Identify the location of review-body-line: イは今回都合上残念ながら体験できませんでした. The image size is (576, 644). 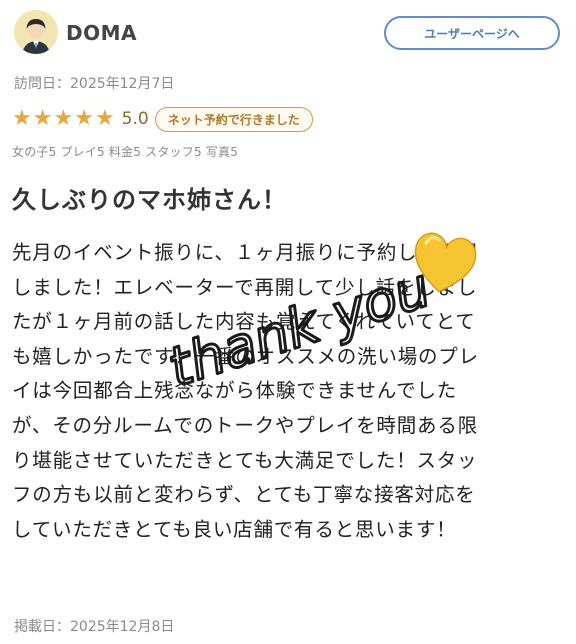
(235, 391).